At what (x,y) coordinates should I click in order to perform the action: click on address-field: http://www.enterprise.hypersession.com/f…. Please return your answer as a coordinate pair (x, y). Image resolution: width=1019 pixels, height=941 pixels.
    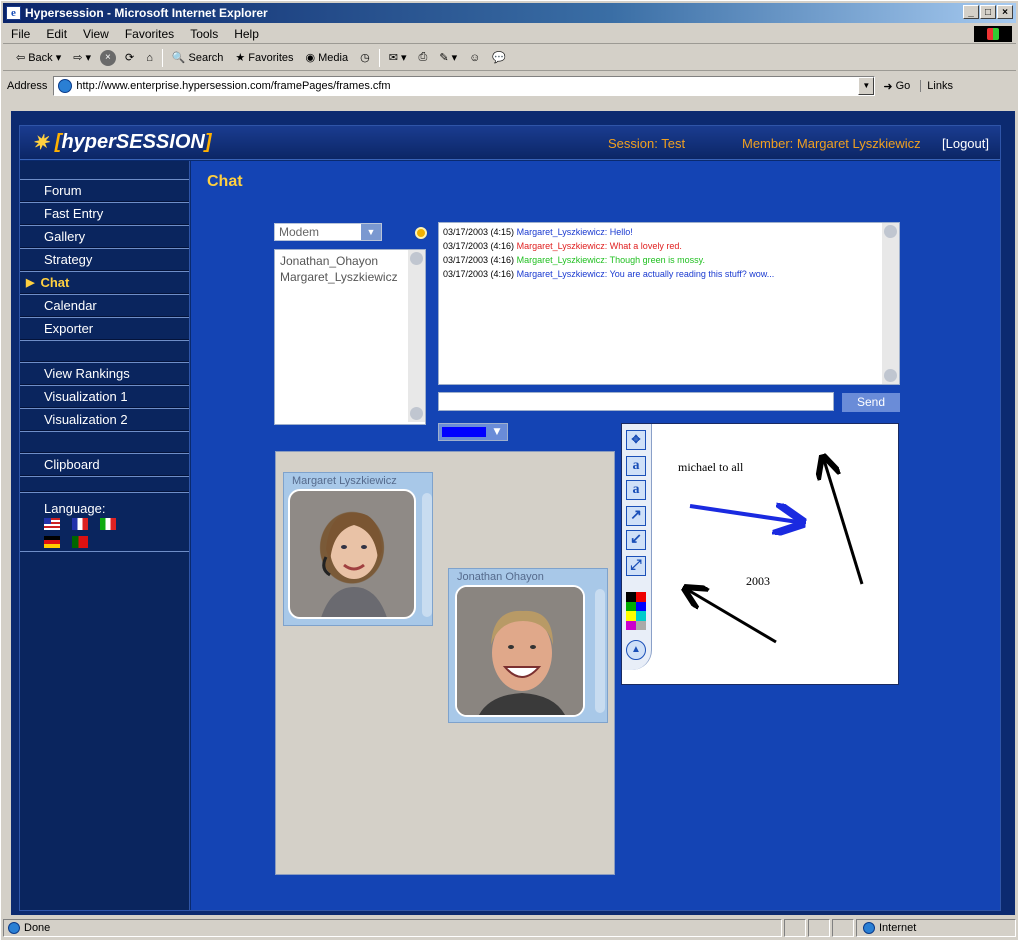
    Looking at the image, I should click on (464, 86).